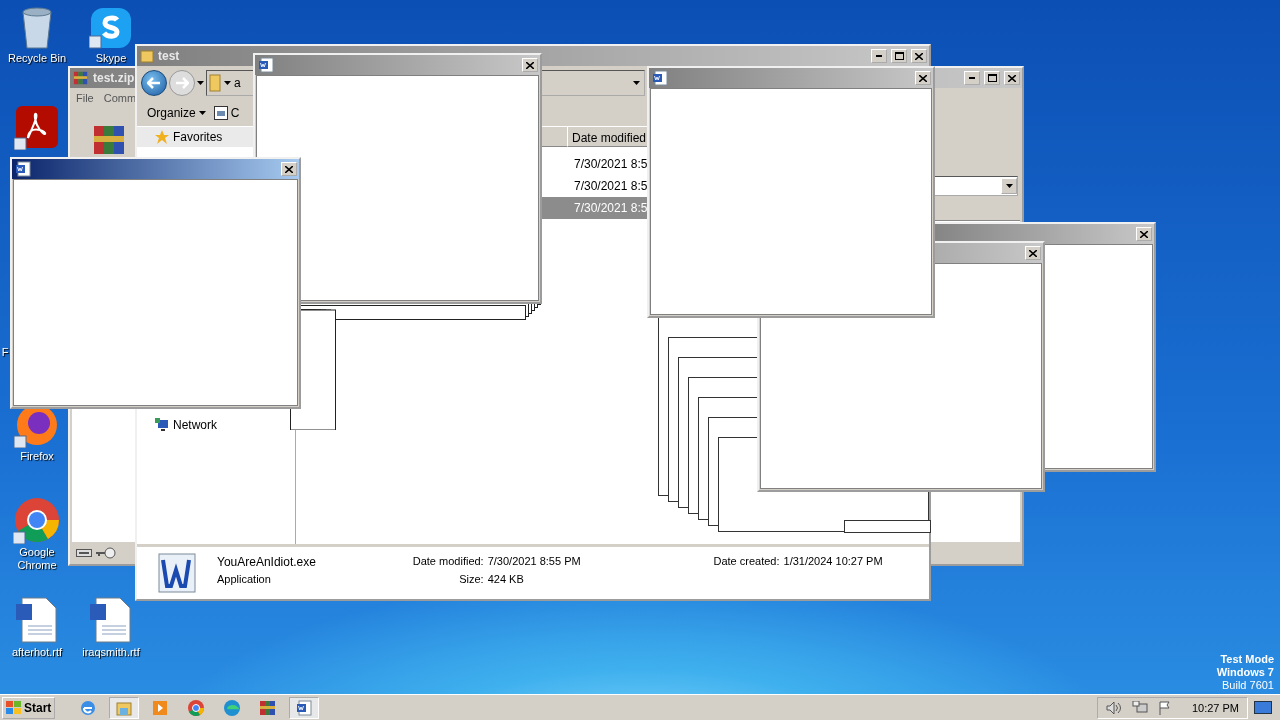 The height and width of the screenshot is (720, 1280). I want to click on desktop-icon-label: Google Chrome, so click(37, 559).